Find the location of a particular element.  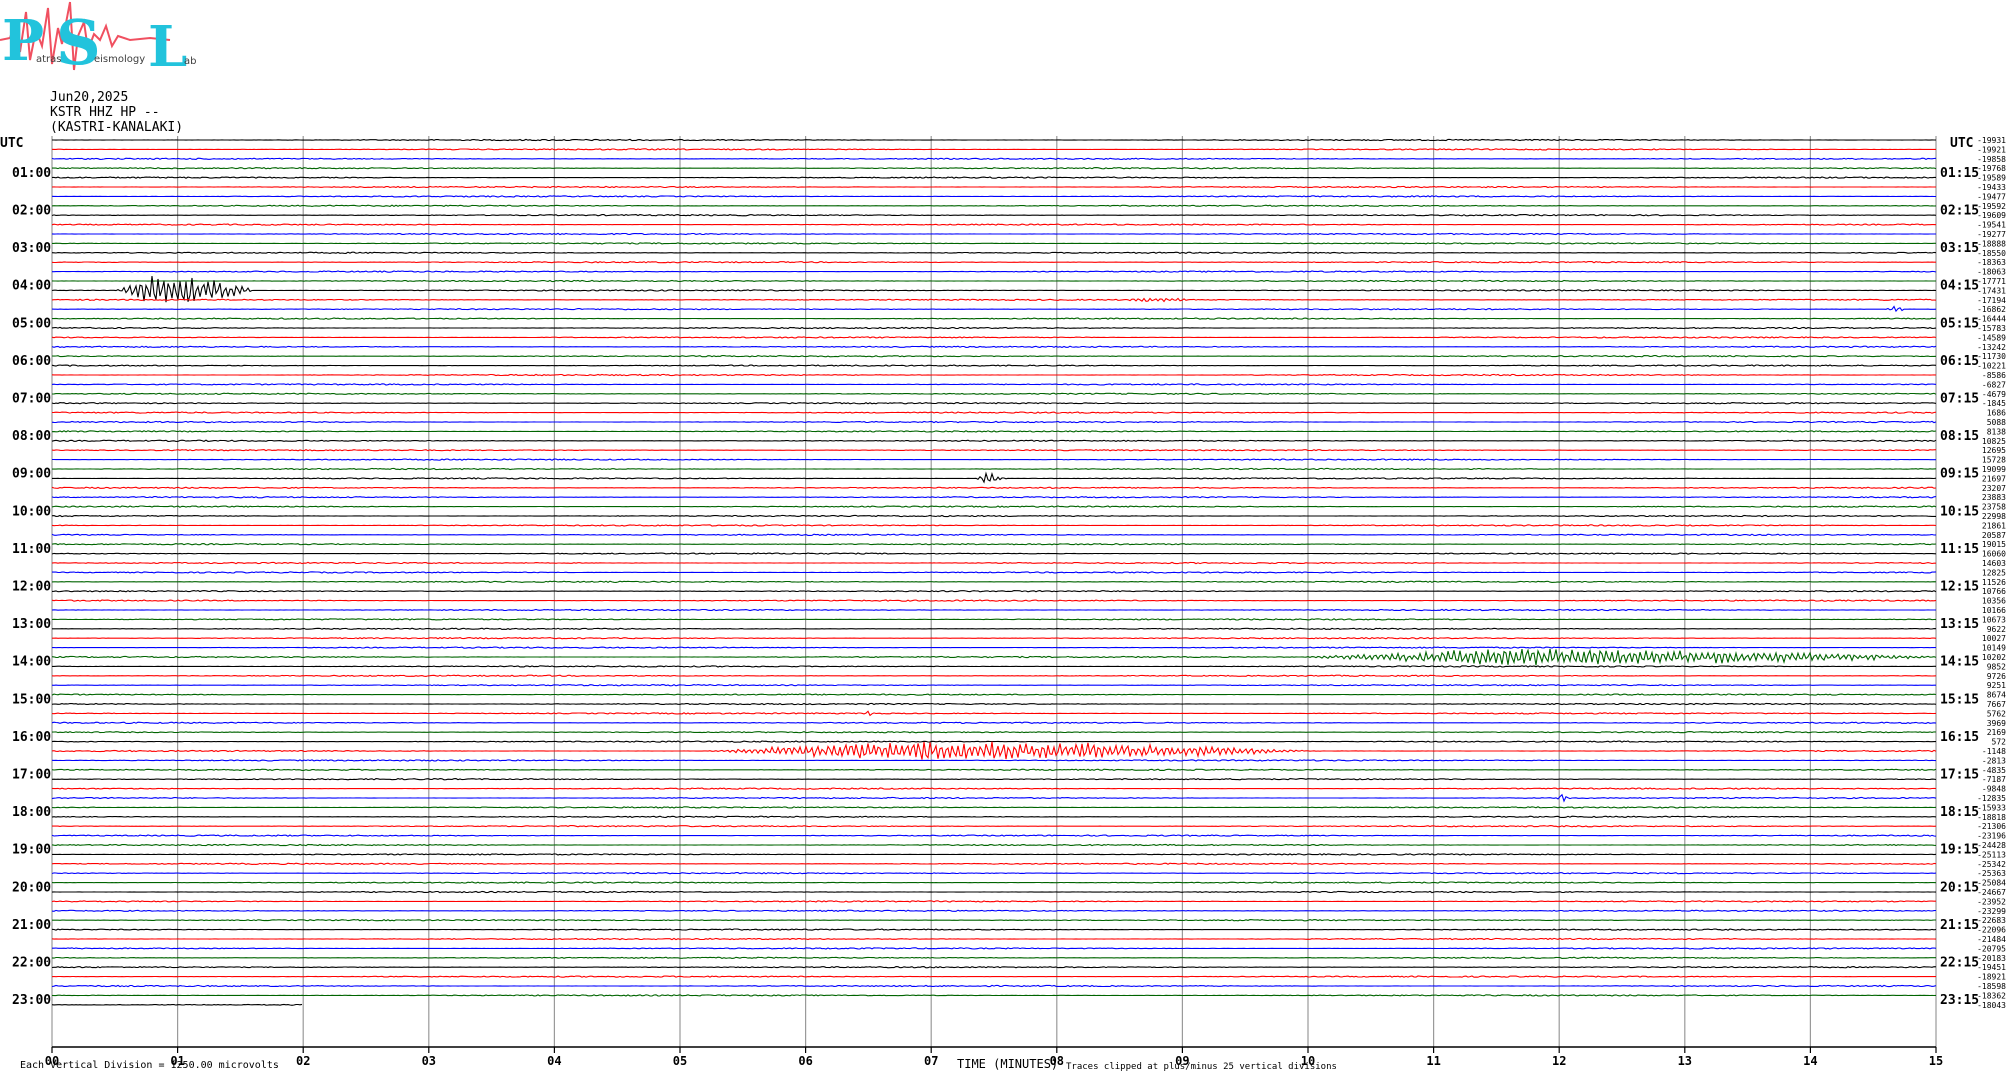

trace-offset-label: -16444 is located at coordinates (1991, 319).